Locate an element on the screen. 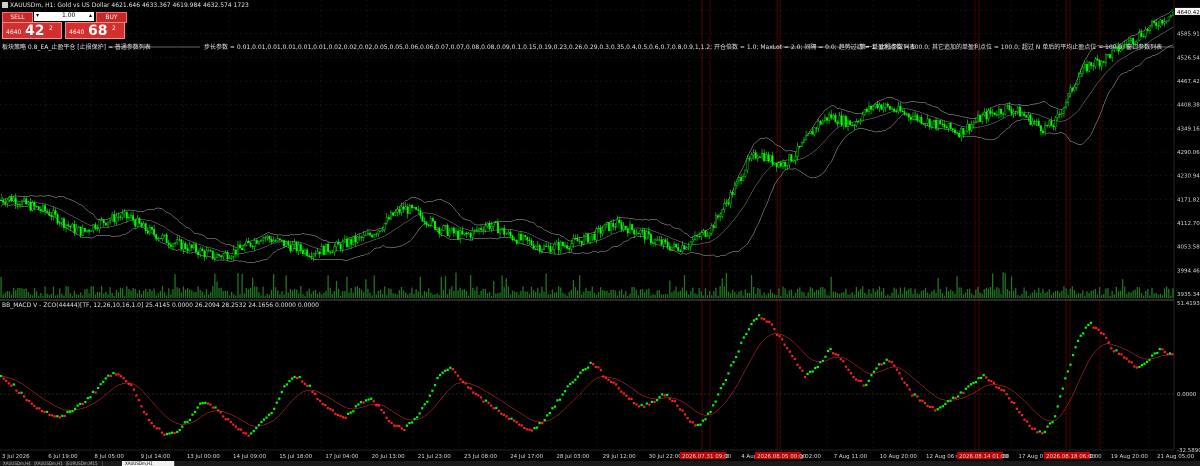  chart-window-icon is located at coordinates (5, 5).